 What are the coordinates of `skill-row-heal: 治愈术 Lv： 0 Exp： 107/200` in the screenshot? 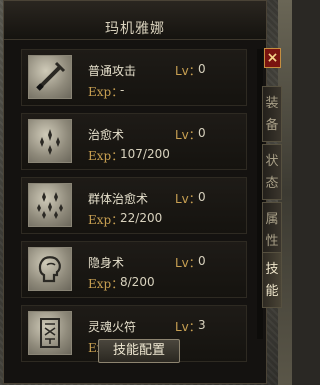 It's located at (134, 141).